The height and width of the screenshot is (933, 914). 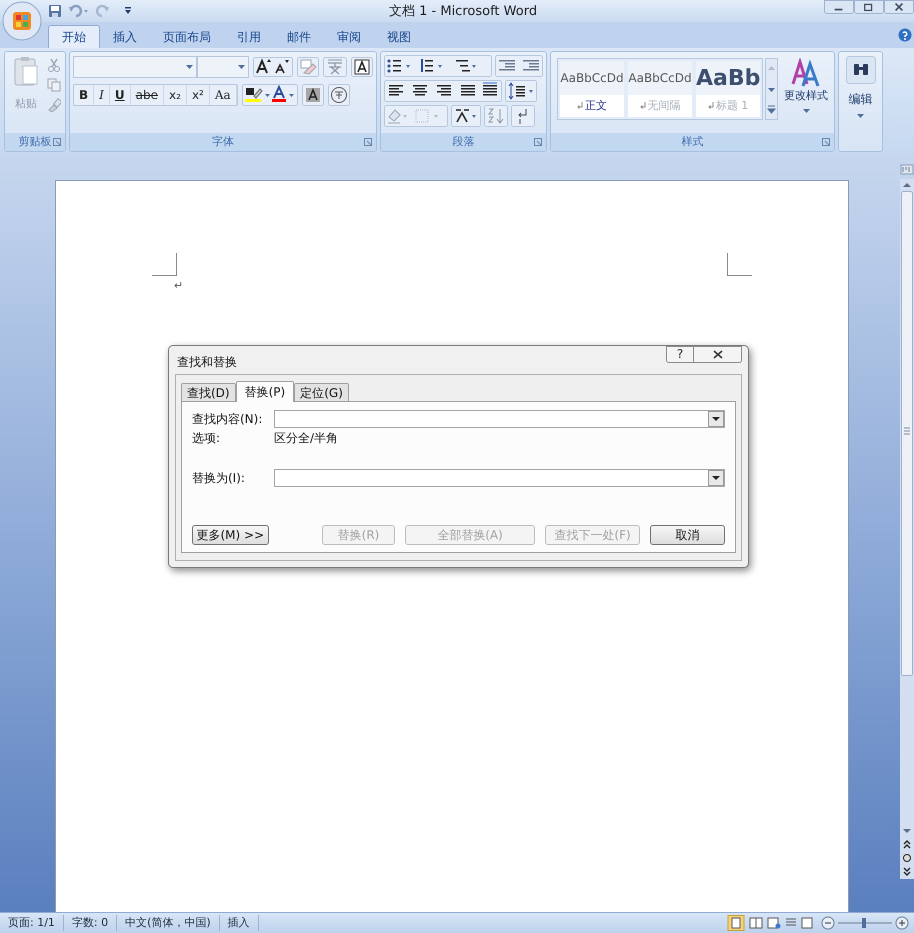 What do you see at coordinates (521, 91) in the screenshot?
I see `line-spacing-icon` at bounding box center [521, 91].